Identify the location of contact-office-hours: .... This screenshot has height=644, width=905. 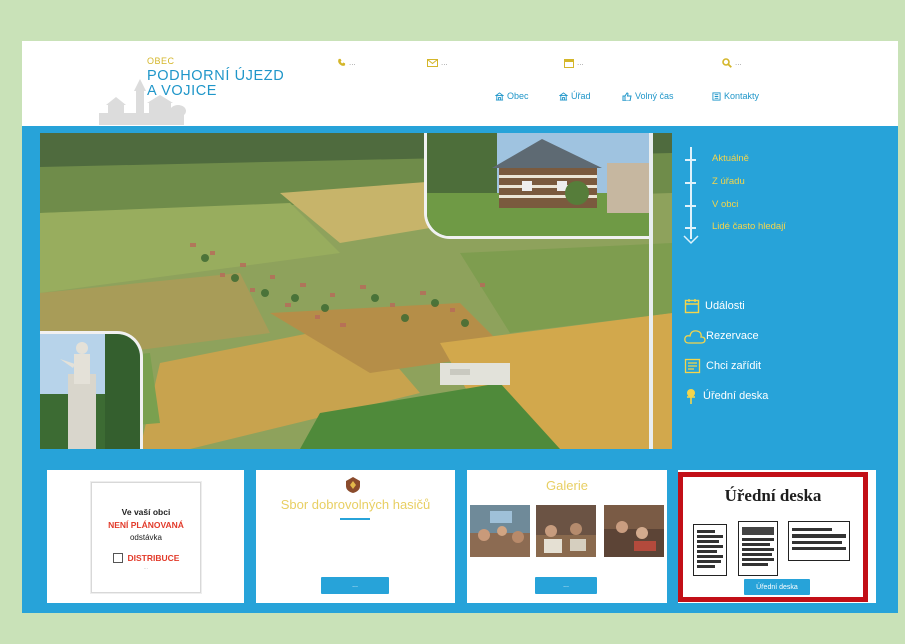
(574, 63).